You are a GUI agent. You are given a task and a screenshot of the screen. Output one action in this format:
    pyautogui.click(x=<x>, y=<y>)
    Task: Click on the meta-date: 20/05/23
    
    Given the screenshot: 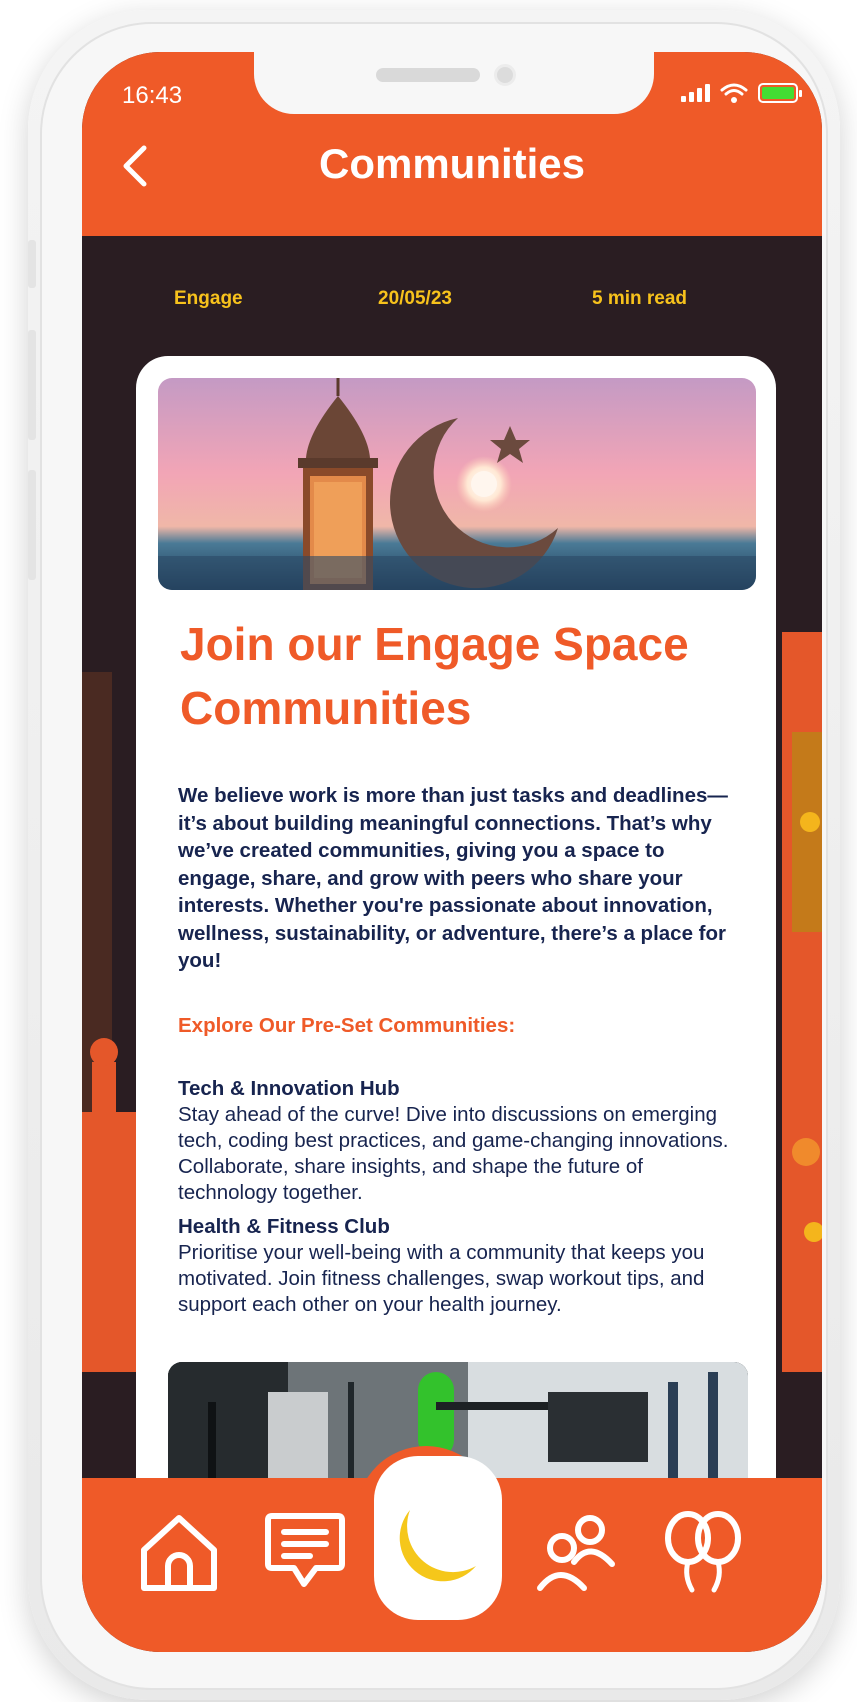 What is the action you would take?
    pyautogui.click(x=415, y=298)
    